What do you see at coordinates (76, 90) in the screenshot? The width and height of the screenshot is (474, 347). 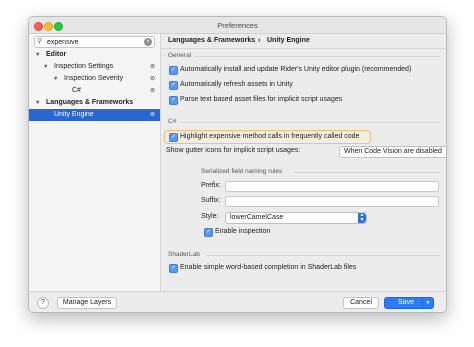 I see `sidebar-item-label: C#` at bounding box center [76, 90].